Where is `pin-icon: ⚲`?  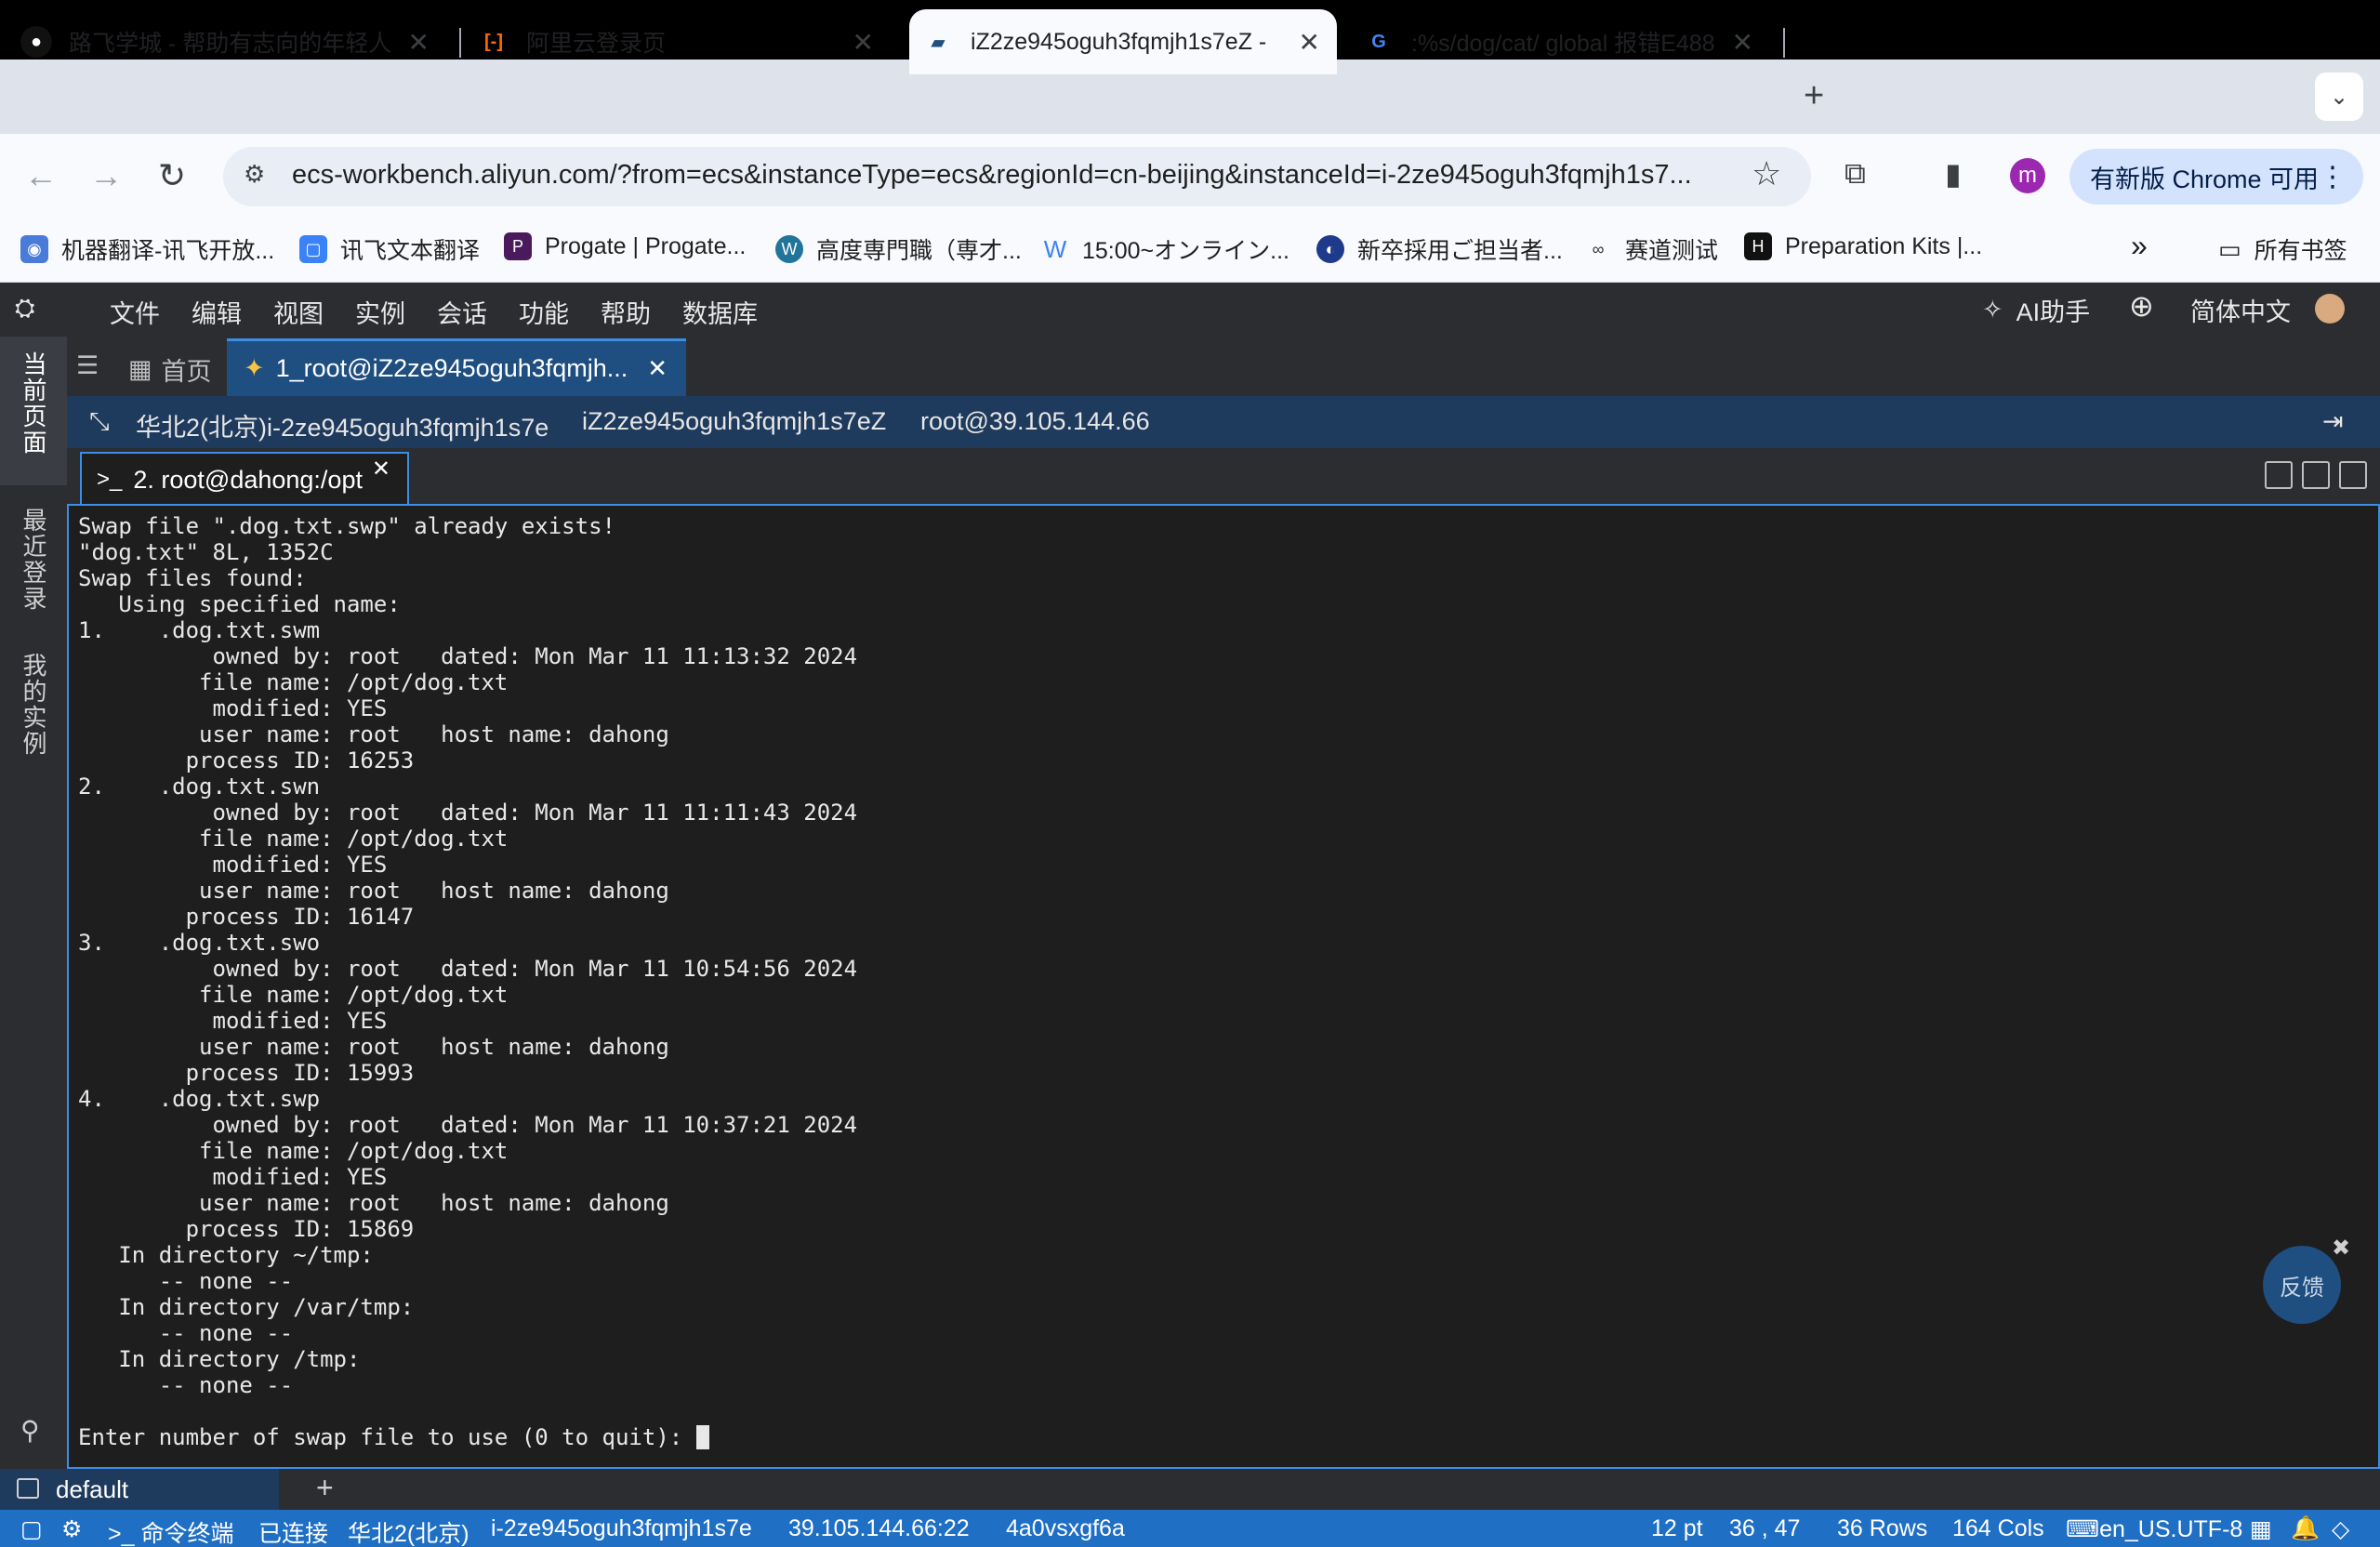
pin-icon: ⚲ is located at coordinates (30, 1430).